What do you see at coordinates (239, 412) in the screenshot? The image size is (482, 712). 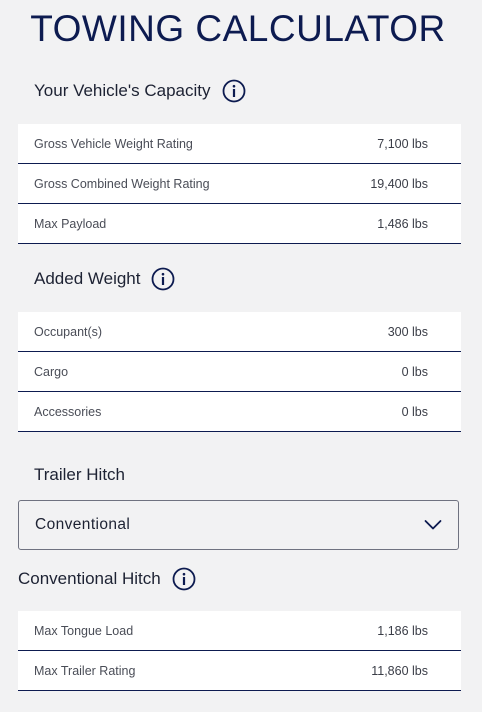 I see `table-row: Accessories 0 lbs` at bounding box center [239, 412].